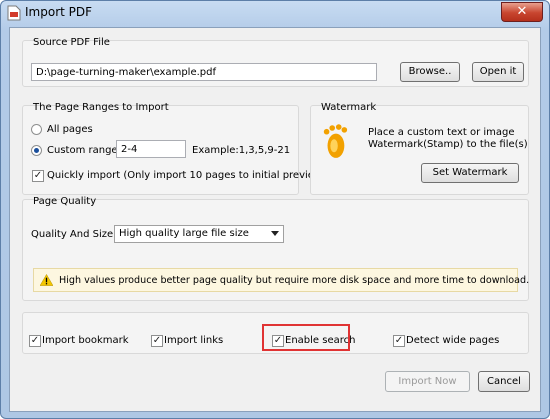  What do you see at coordinates (101, 107) in the screenshot?
I see `page-ranges-group-title: The Page Ranges to Import` at bounding box center [101, 107].